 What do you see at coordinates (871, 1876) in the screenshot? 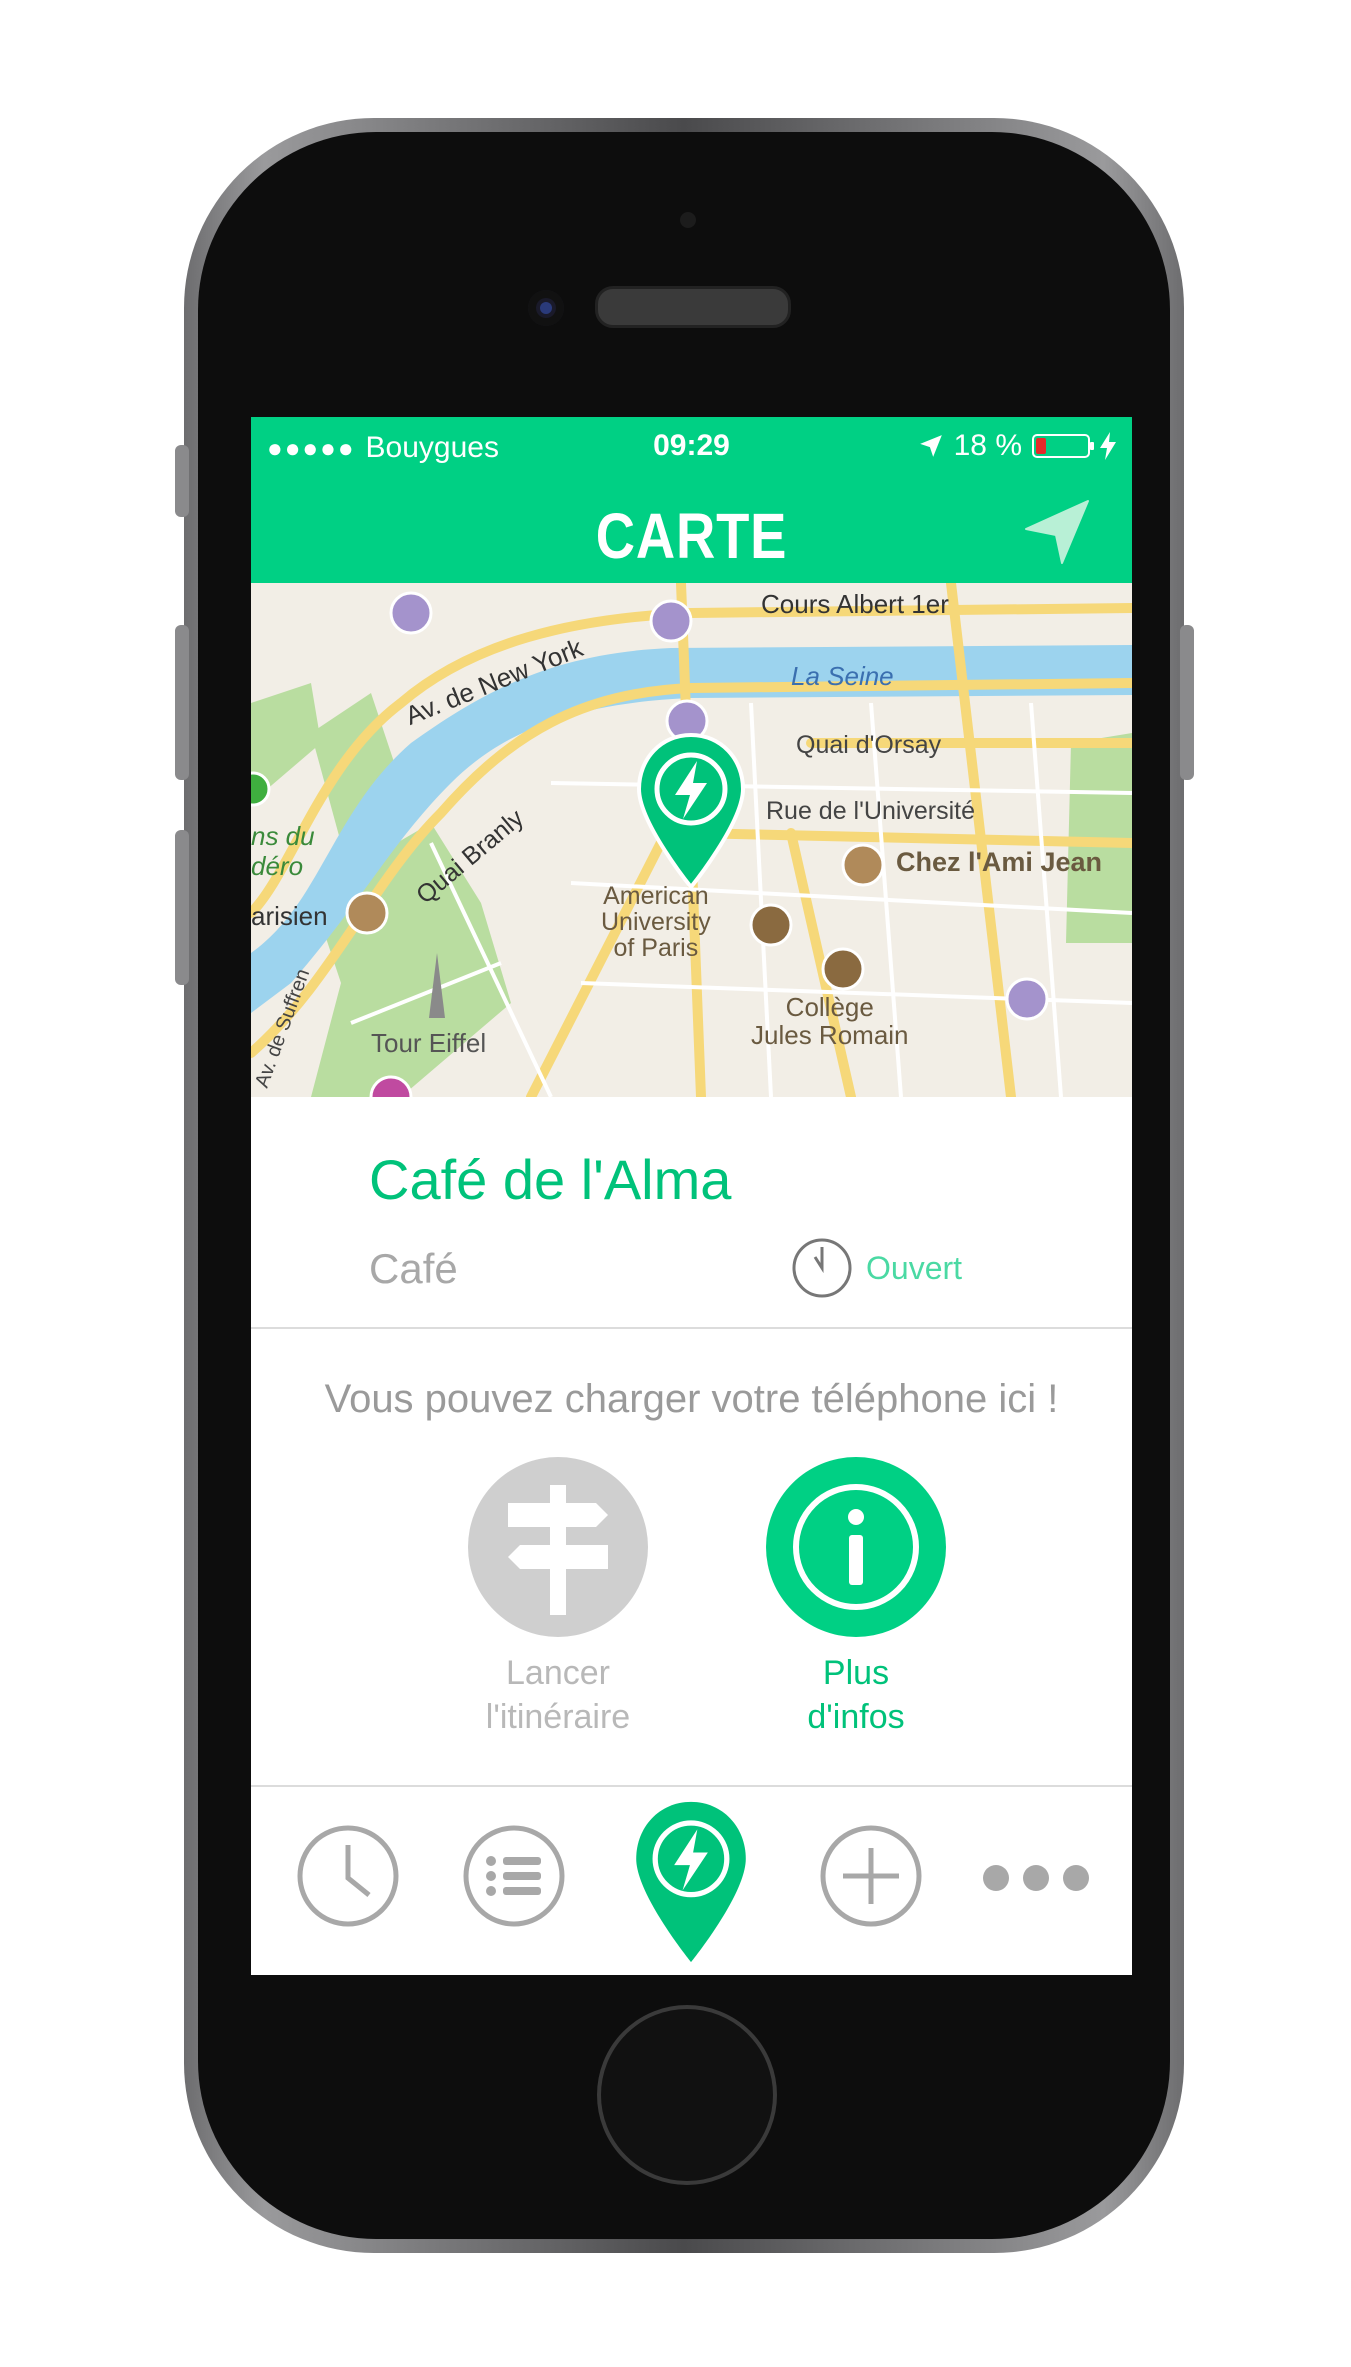
I see `tab-add-icon` at bounding box center [871, 1876].